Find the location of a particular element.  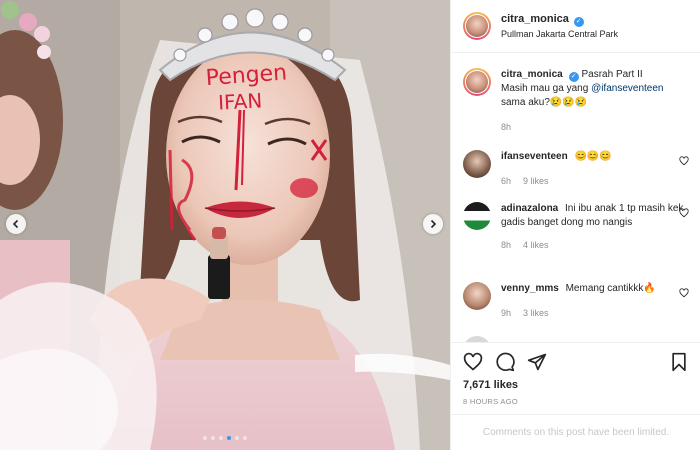

previous-photo-button is located at coordinates (16, 224).